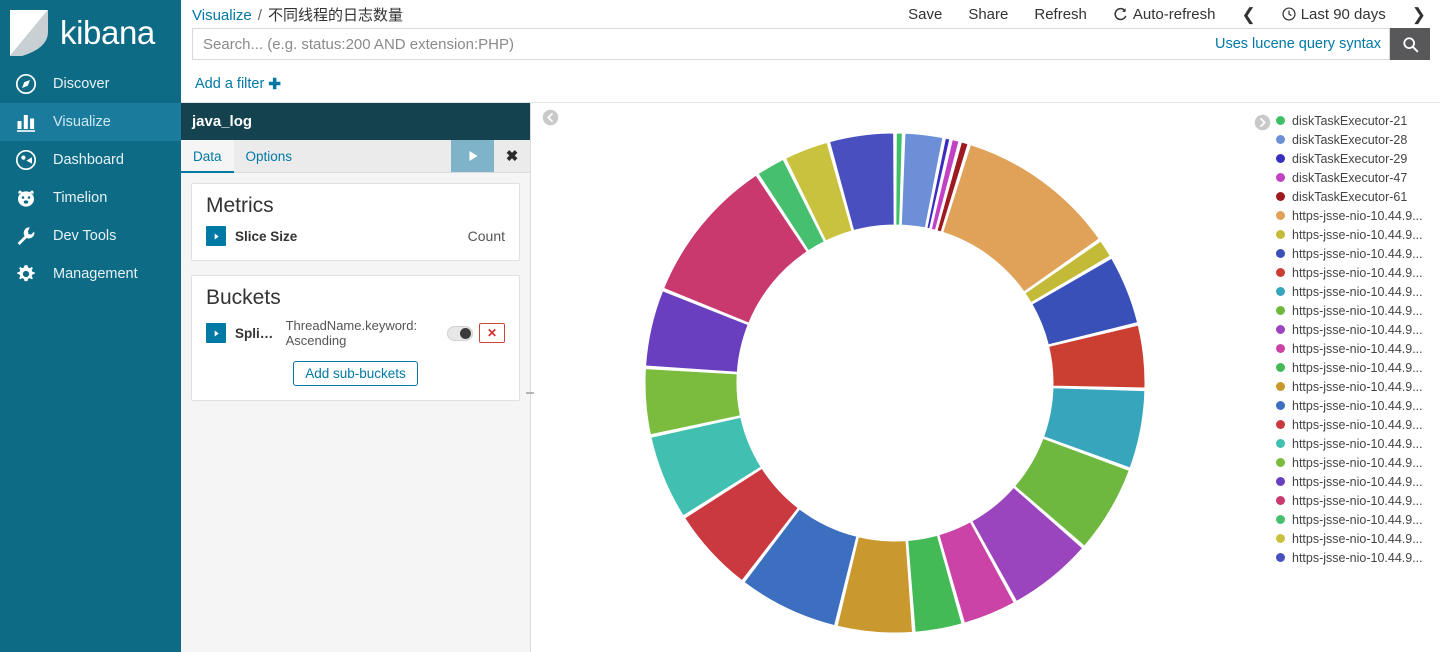 The image size is (1440, 652). What do you see at coordinates (700, 44) in the screenshot?
I see `search-input` at bounding box center [700, 44].